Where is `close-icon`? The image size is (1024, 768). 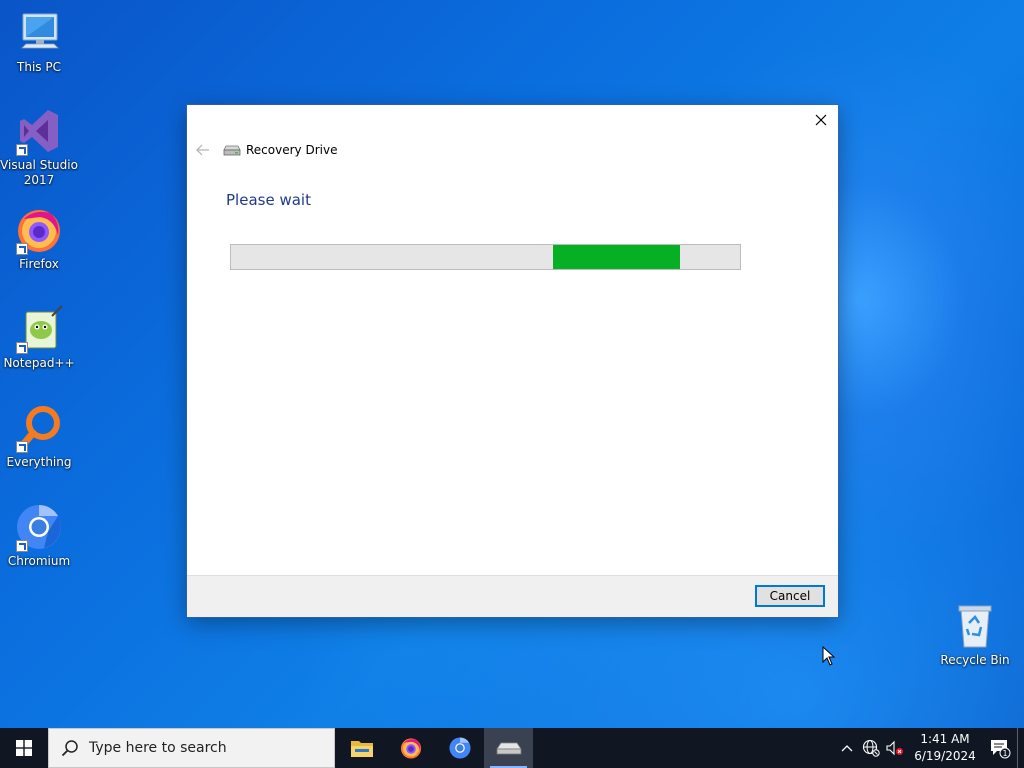
close-icon is located at coordinates (821, 120).